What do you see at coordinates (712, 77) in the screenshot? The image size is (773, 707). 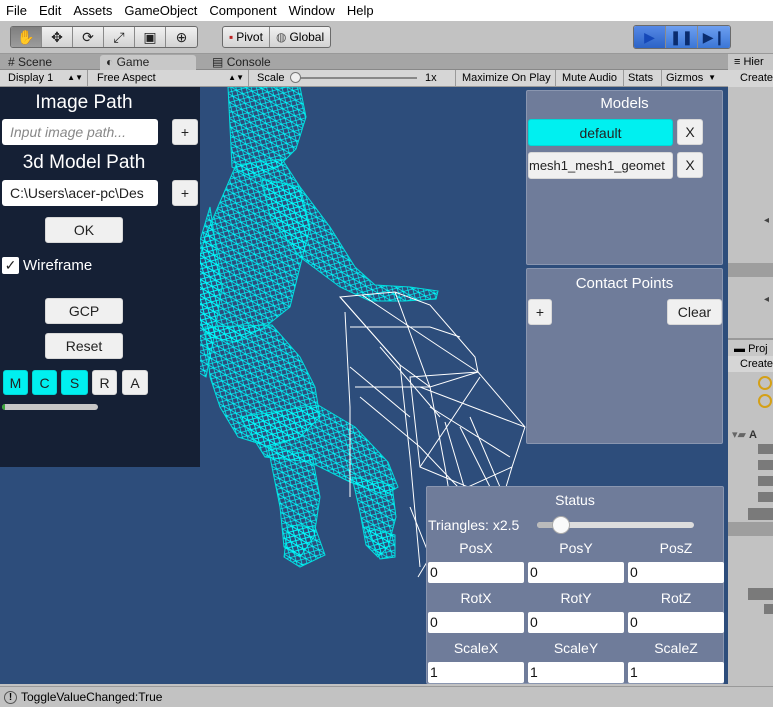 I see `chevron-down-icon: ▼` at bounding box center [712, 77].